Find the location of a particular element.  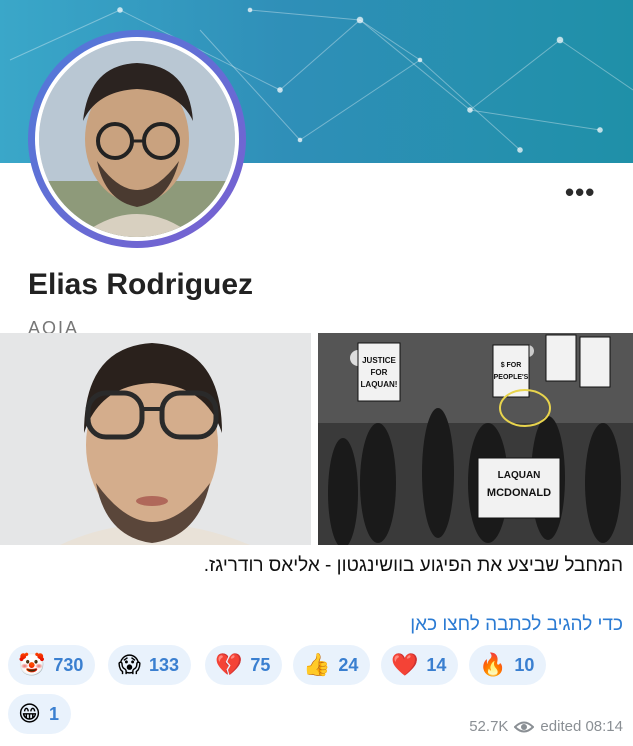

reaction-thumbs-up: 👍 24 is located at coordinates (332, 665).